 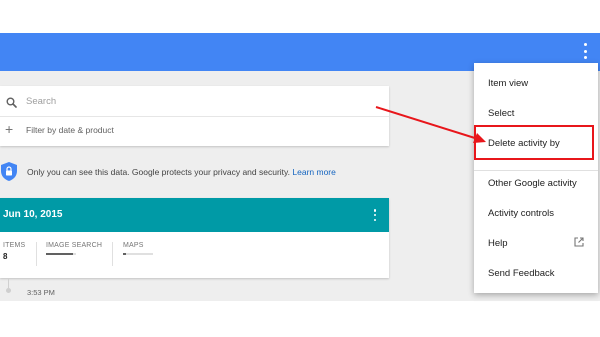 What do you see at coordinates (9, 129) in the screenshot?
I see `plus-icon: +` at bounding box center [9, 129].